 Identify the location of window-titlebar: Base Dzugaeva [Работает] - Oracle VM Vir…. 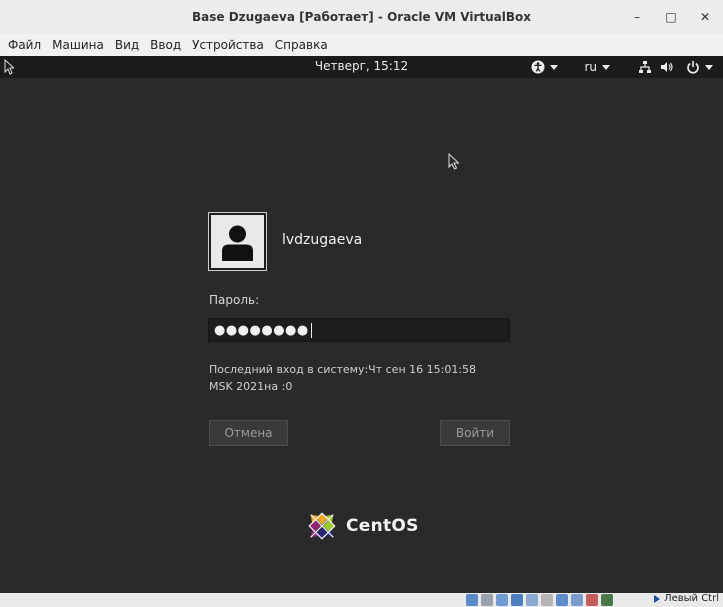
(361, 17).